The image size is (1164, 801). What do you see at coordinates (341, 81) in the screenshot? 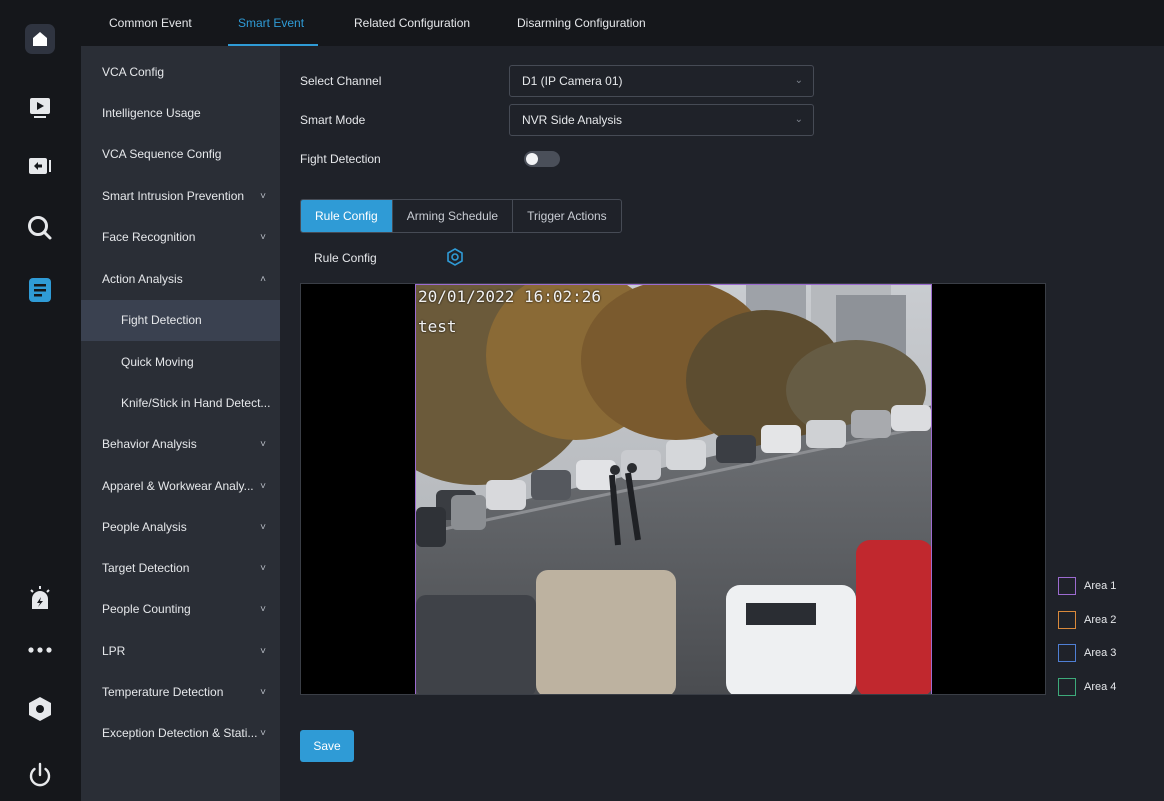
I see `select-channel-label: Select Channel` at bounding box center [341, 81].